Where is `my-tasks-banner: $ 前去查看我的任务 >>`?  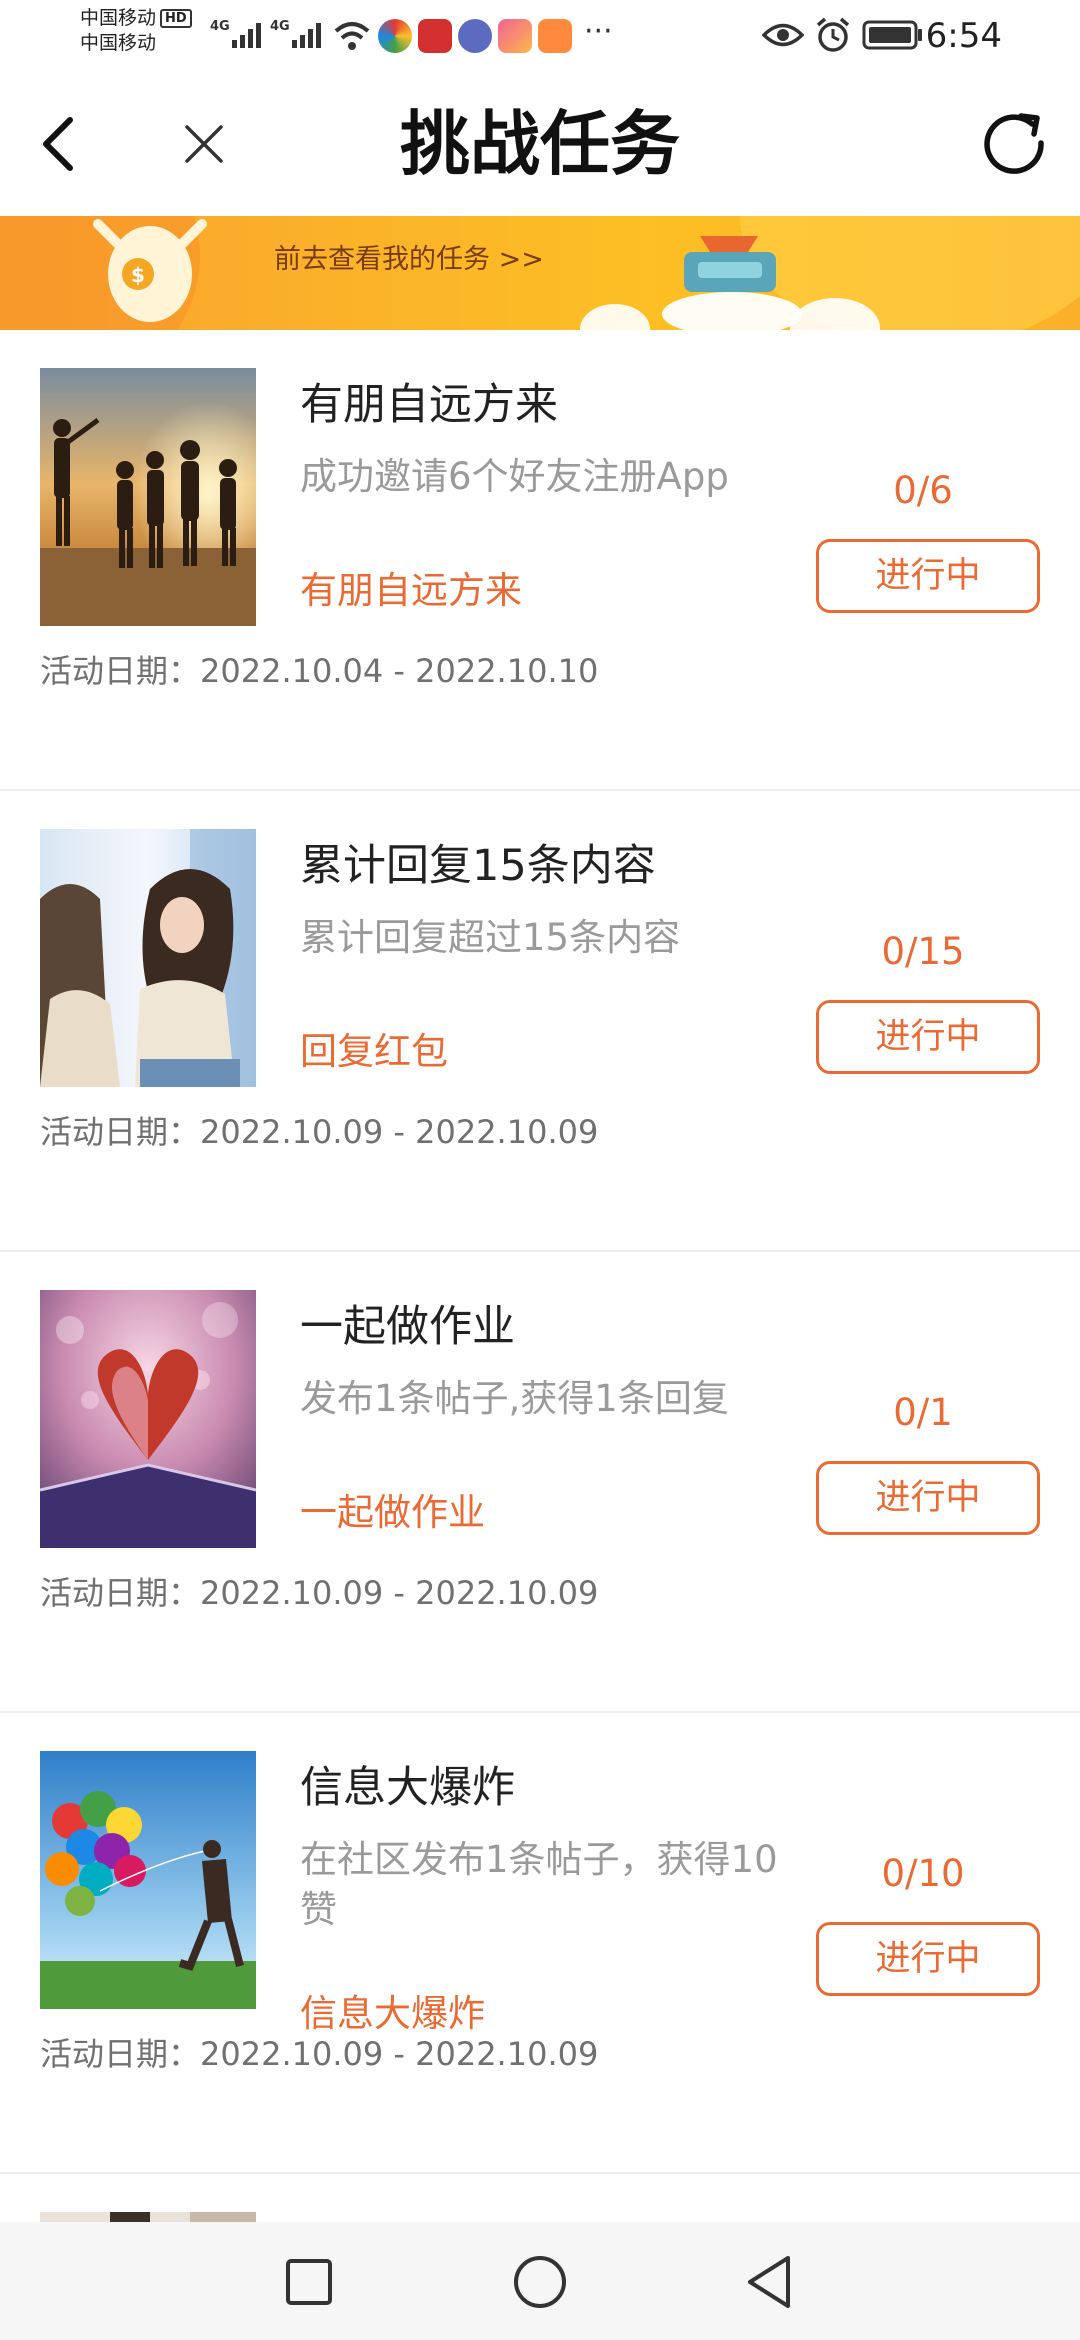 my-tasks-banner: $ 前去查看我的任务 >> is located at coordinates (540, 273).